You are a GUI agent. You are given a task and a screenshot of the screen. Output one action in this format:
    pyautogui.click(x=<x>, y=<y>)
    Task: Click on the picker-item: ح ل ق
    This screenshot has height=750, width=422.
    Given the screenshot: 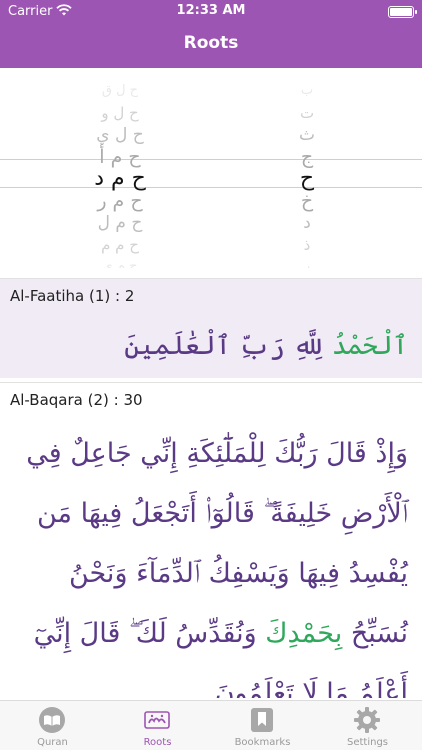 What is the action you would take?
    pyautogui.click(x=120, y=91)
    